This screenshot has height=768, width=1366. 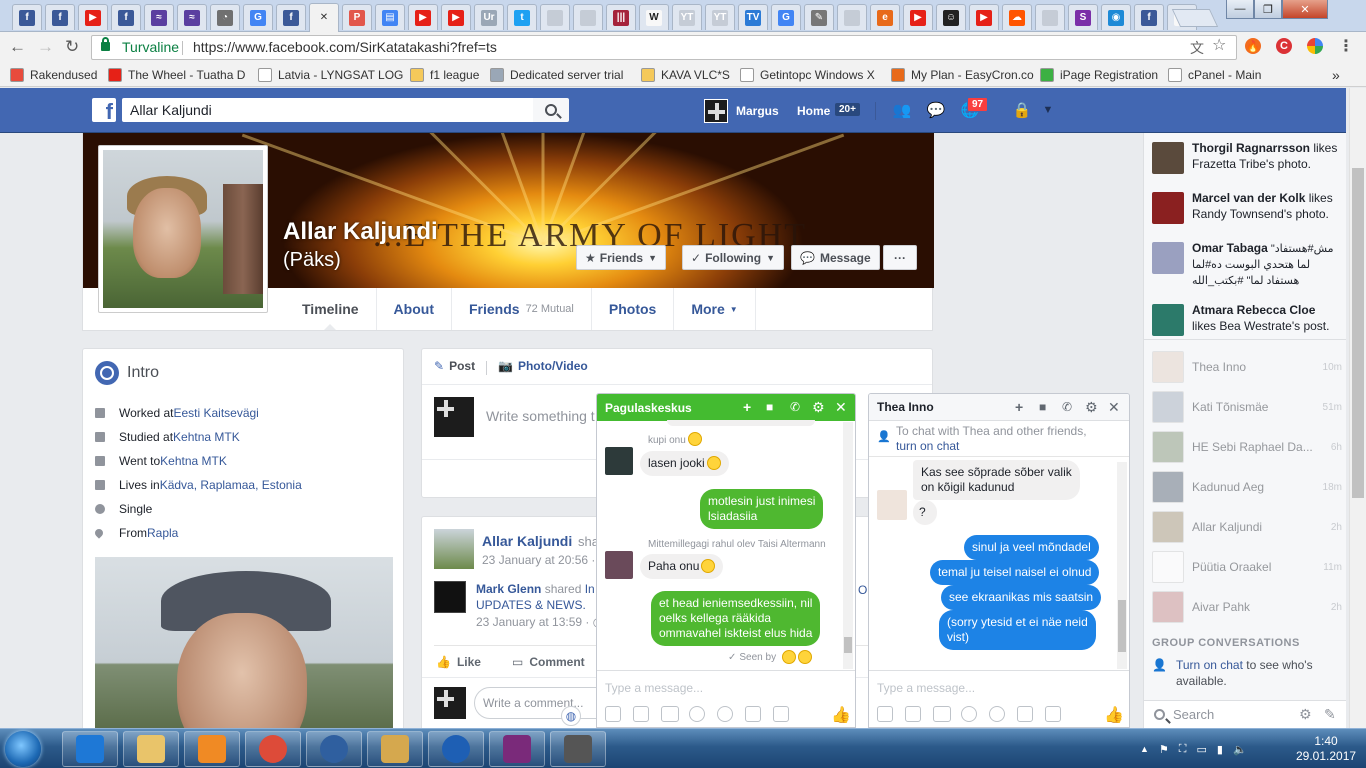 What do you see at coordinates (390, 17) in the screenshot?
I see `browser-tab: ▤` at bounding box center [390, 17].